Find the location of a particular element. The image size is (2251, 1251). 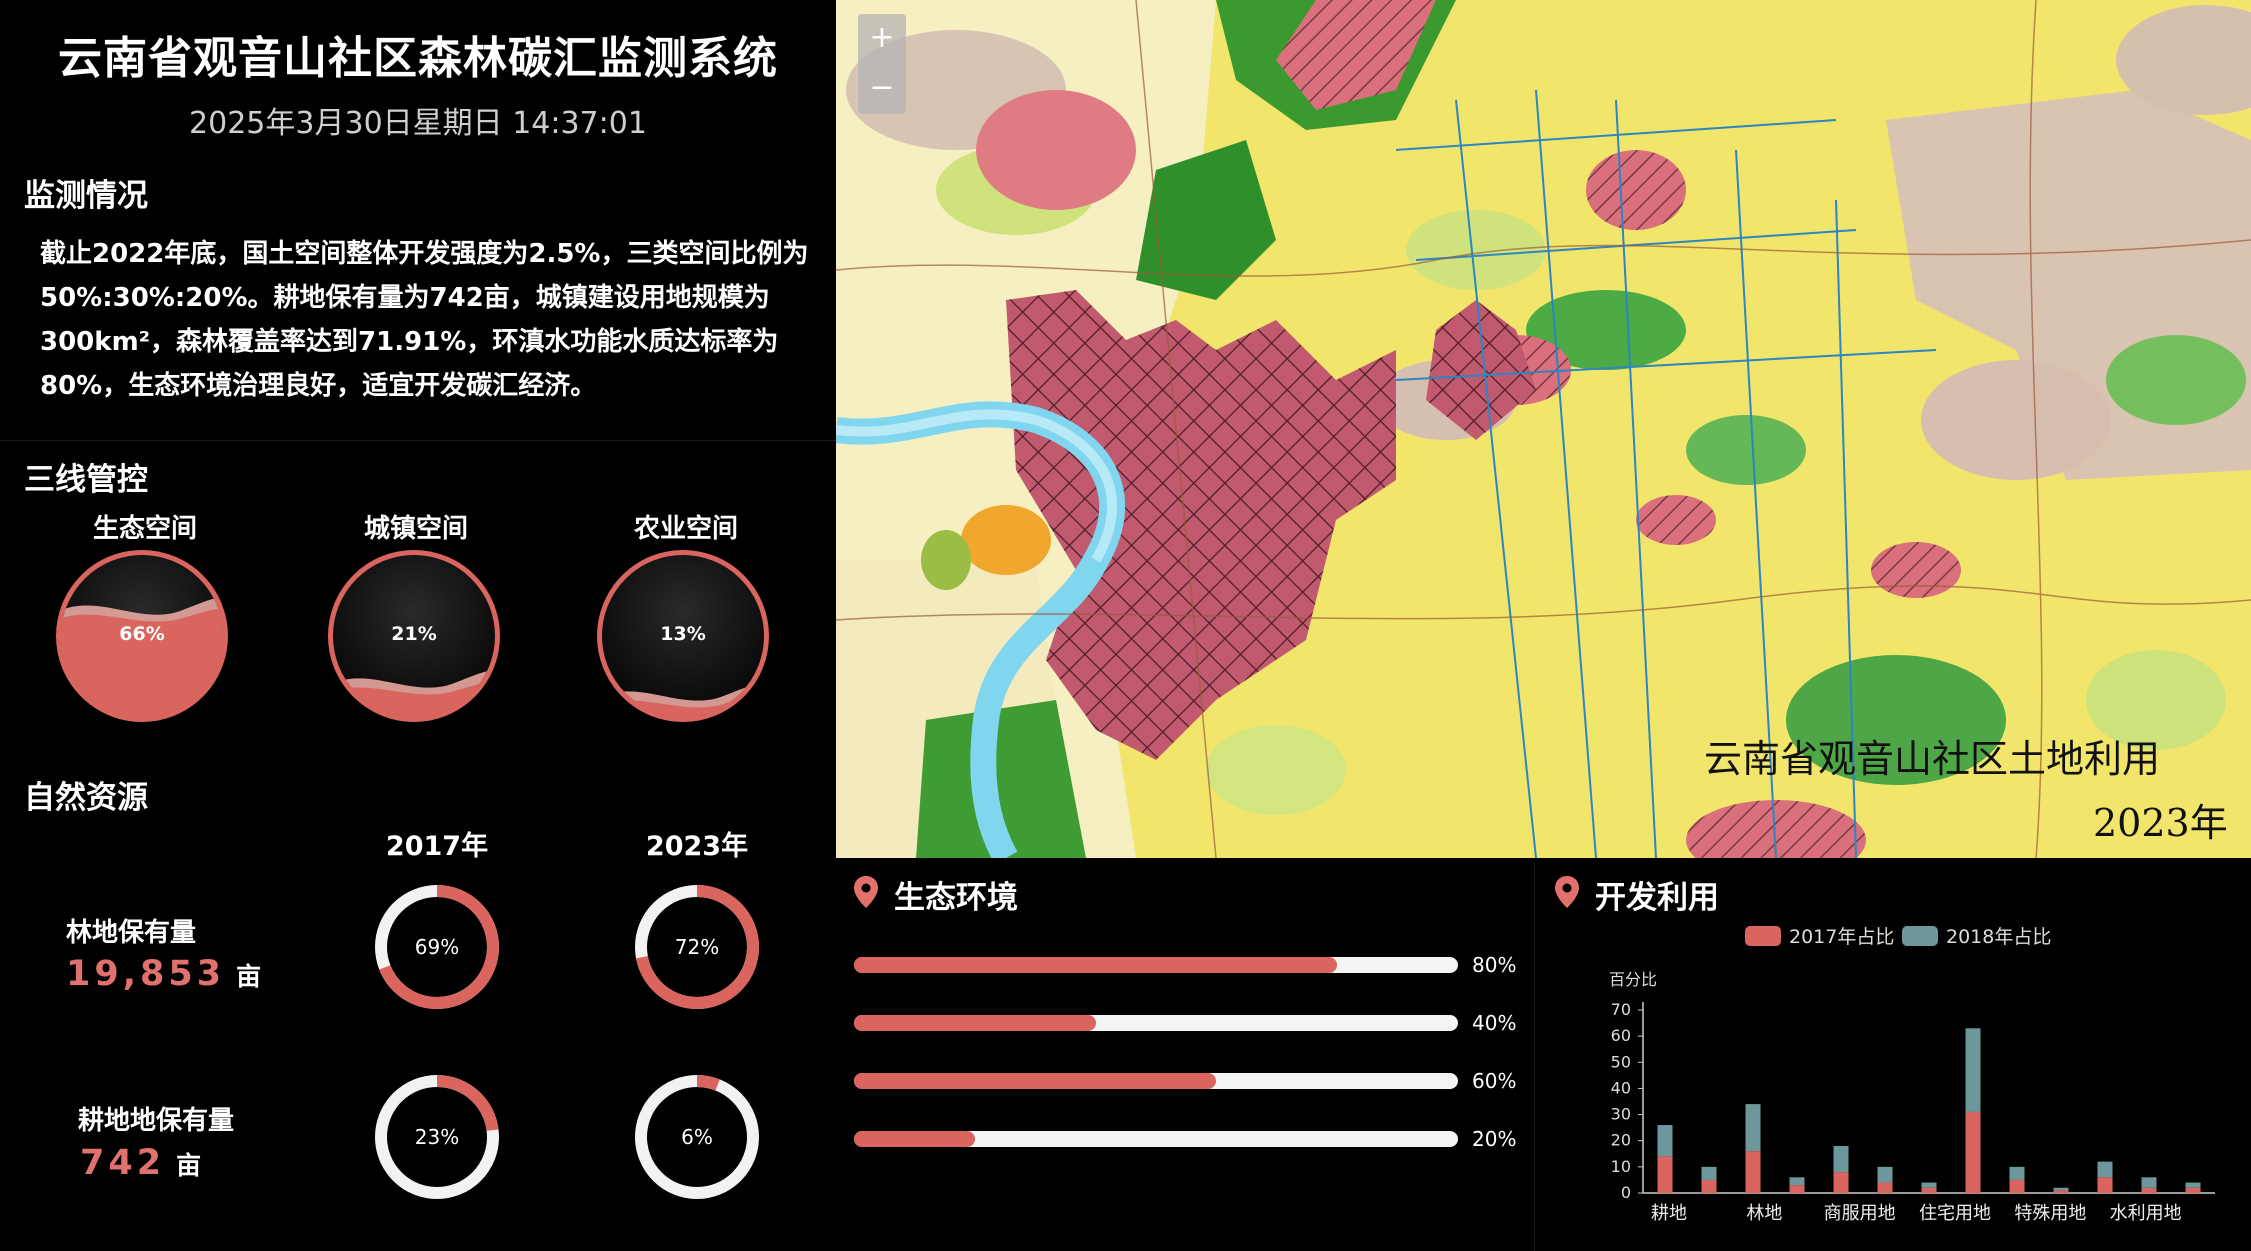

farmland-unit: 亩 is located at coordinates (189, 1165).